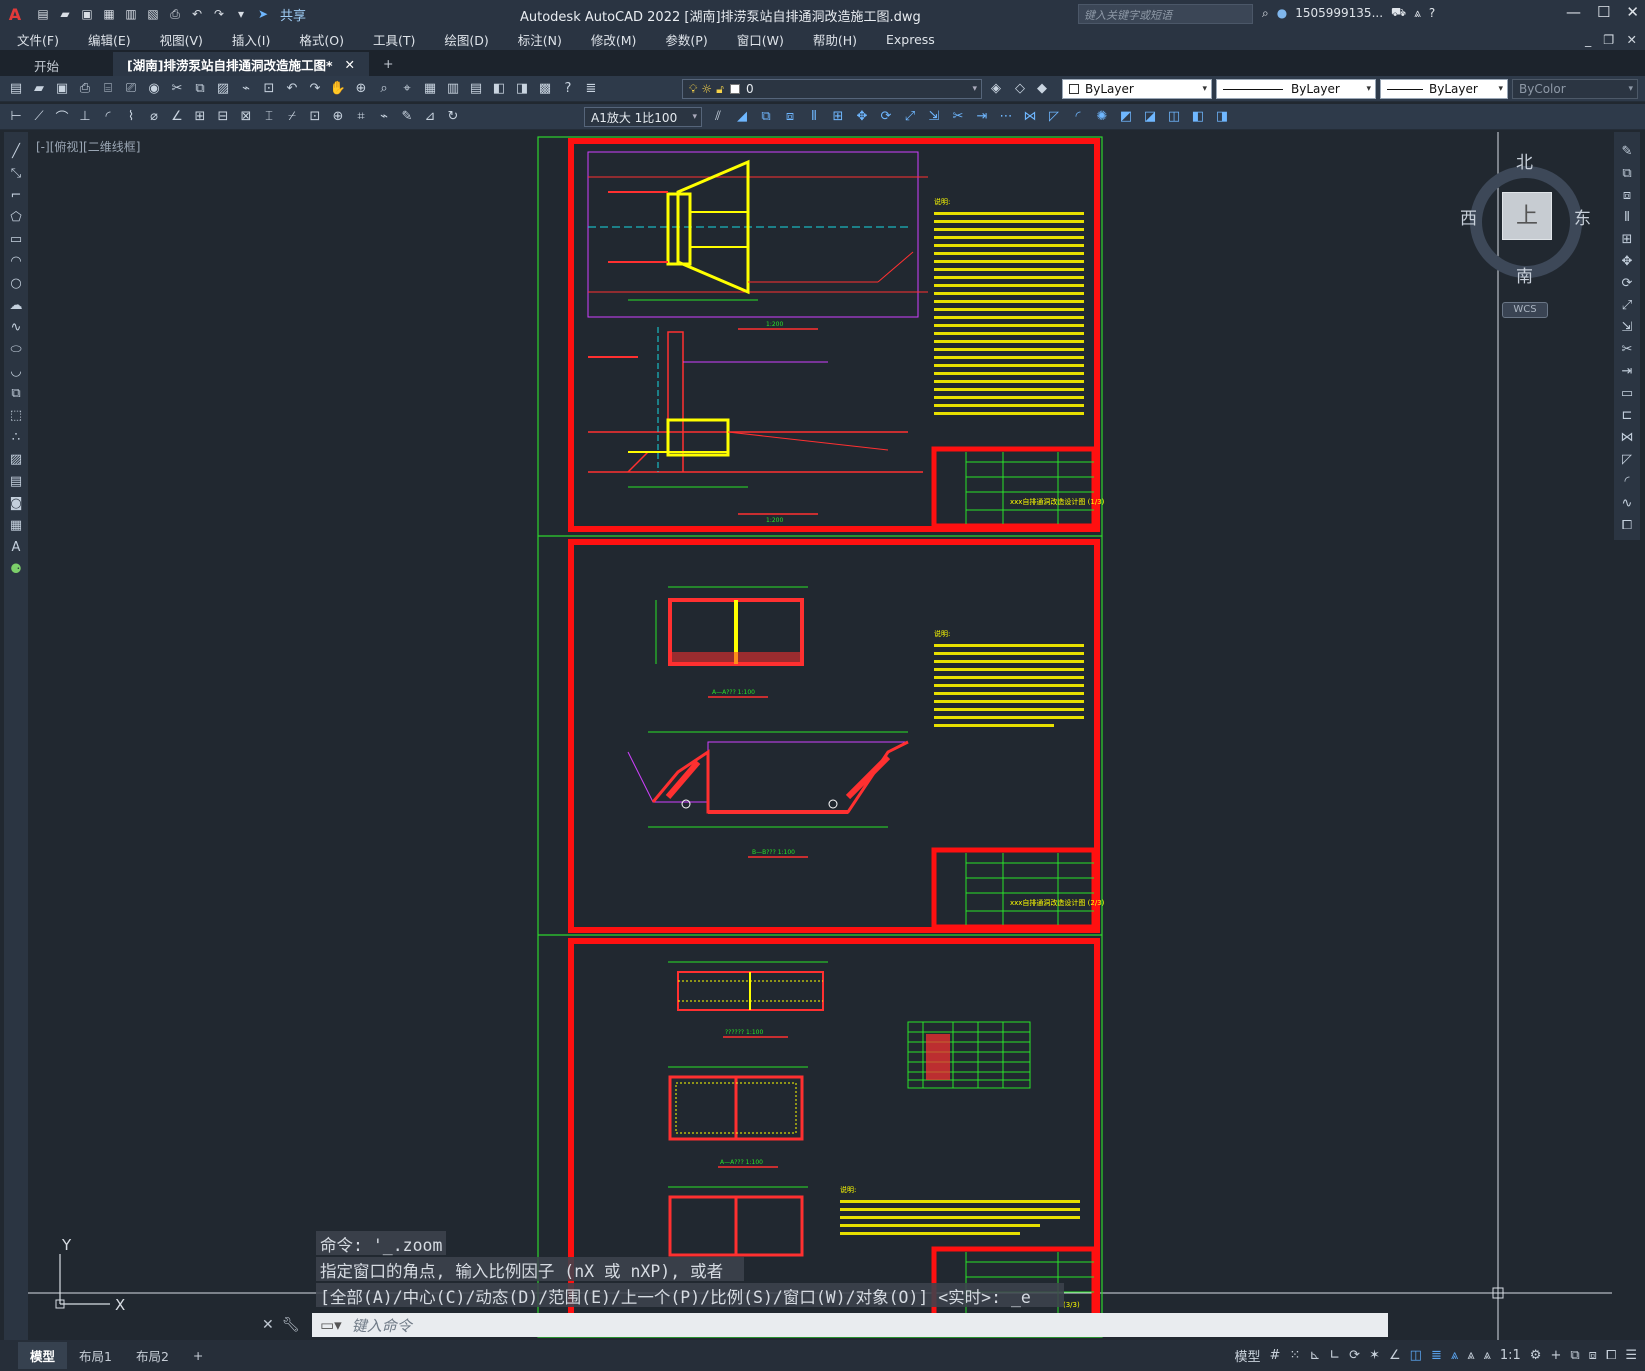 This screenshot has width=1645, height=1371. I want to click on gradient-icon: ▤, so click(16, 481).